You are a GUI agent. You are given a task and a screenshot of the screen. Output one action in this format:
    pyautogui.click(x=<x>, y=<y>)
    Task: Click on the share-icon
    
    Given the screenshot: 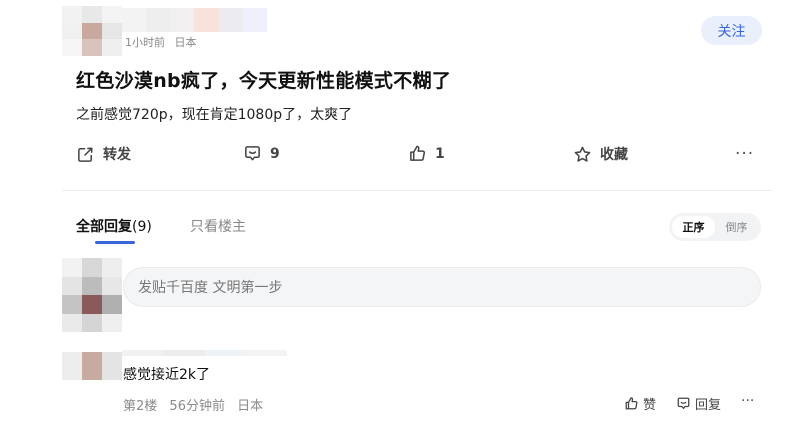 What is the action you would take?
    pyautogui.click(x=85, y=154)
    